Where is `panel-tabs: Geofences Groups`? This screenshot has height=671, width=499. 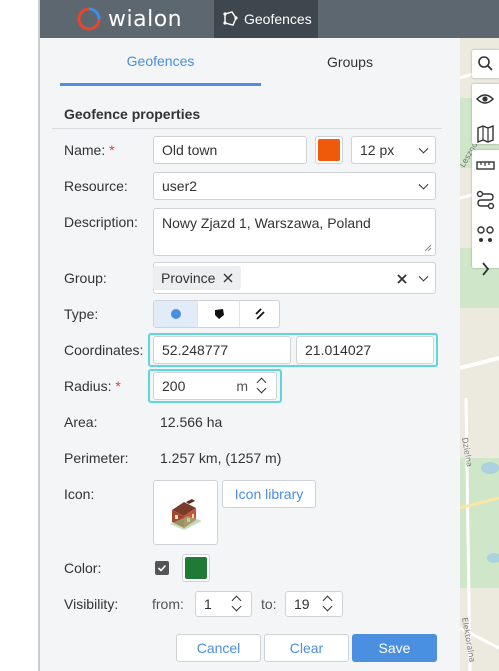
panel-tabs: Geofences Groups is located at coordinates (250, 62).